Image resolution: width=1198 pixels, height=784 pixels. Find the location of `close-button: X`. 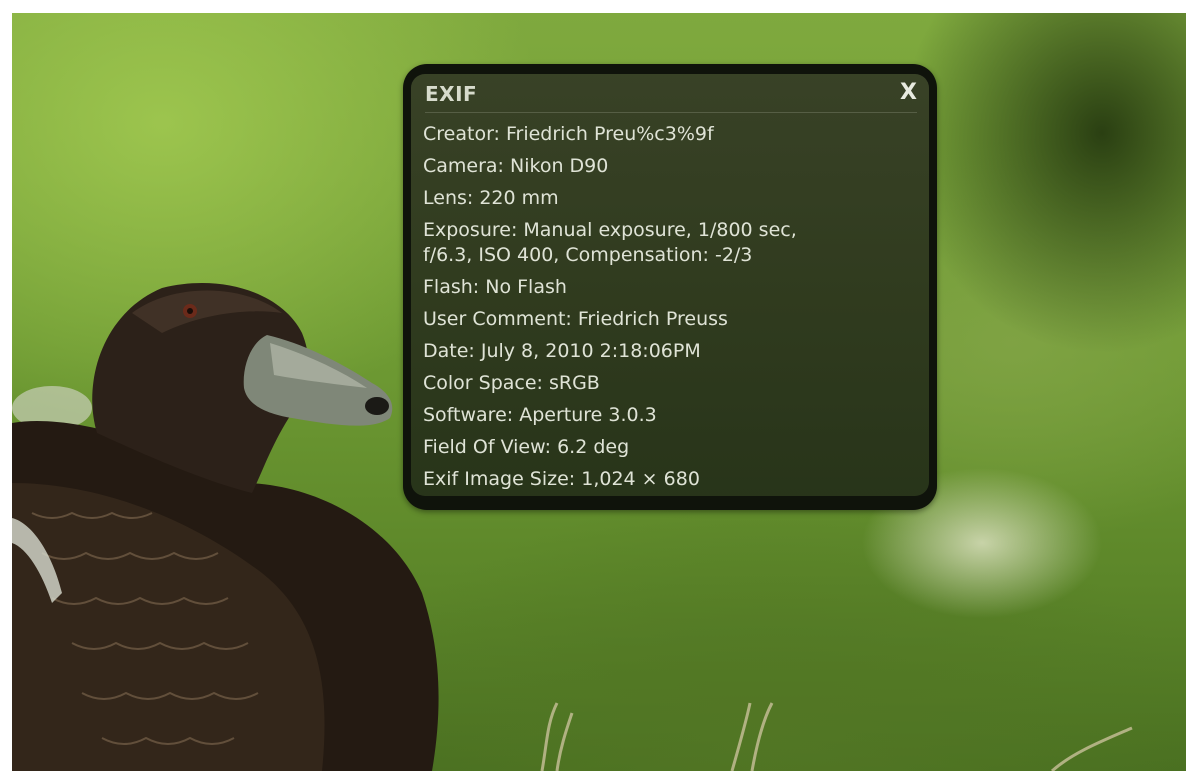

close-button: X is located at coordinates (908, 93).